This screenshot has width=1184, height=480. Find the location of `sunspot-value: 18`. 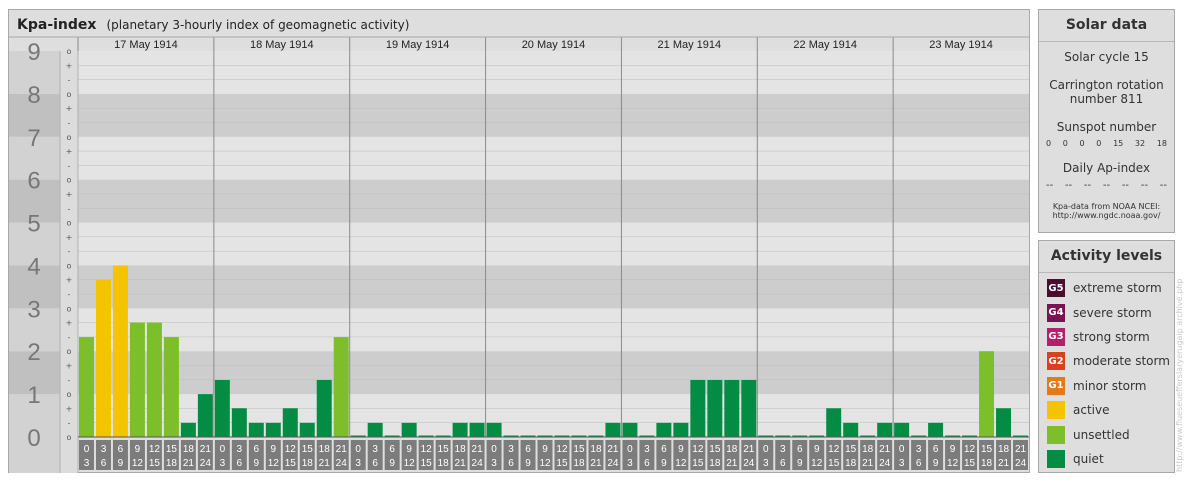

sunspot-value: 18 is located at coordinates (1161, 143).